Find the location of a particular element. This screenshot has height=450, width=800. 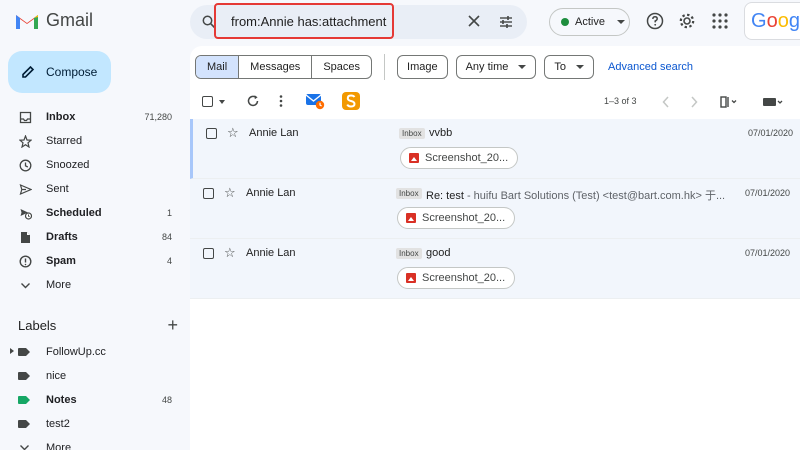

status-label: Active is located at coordinates (590, 22).